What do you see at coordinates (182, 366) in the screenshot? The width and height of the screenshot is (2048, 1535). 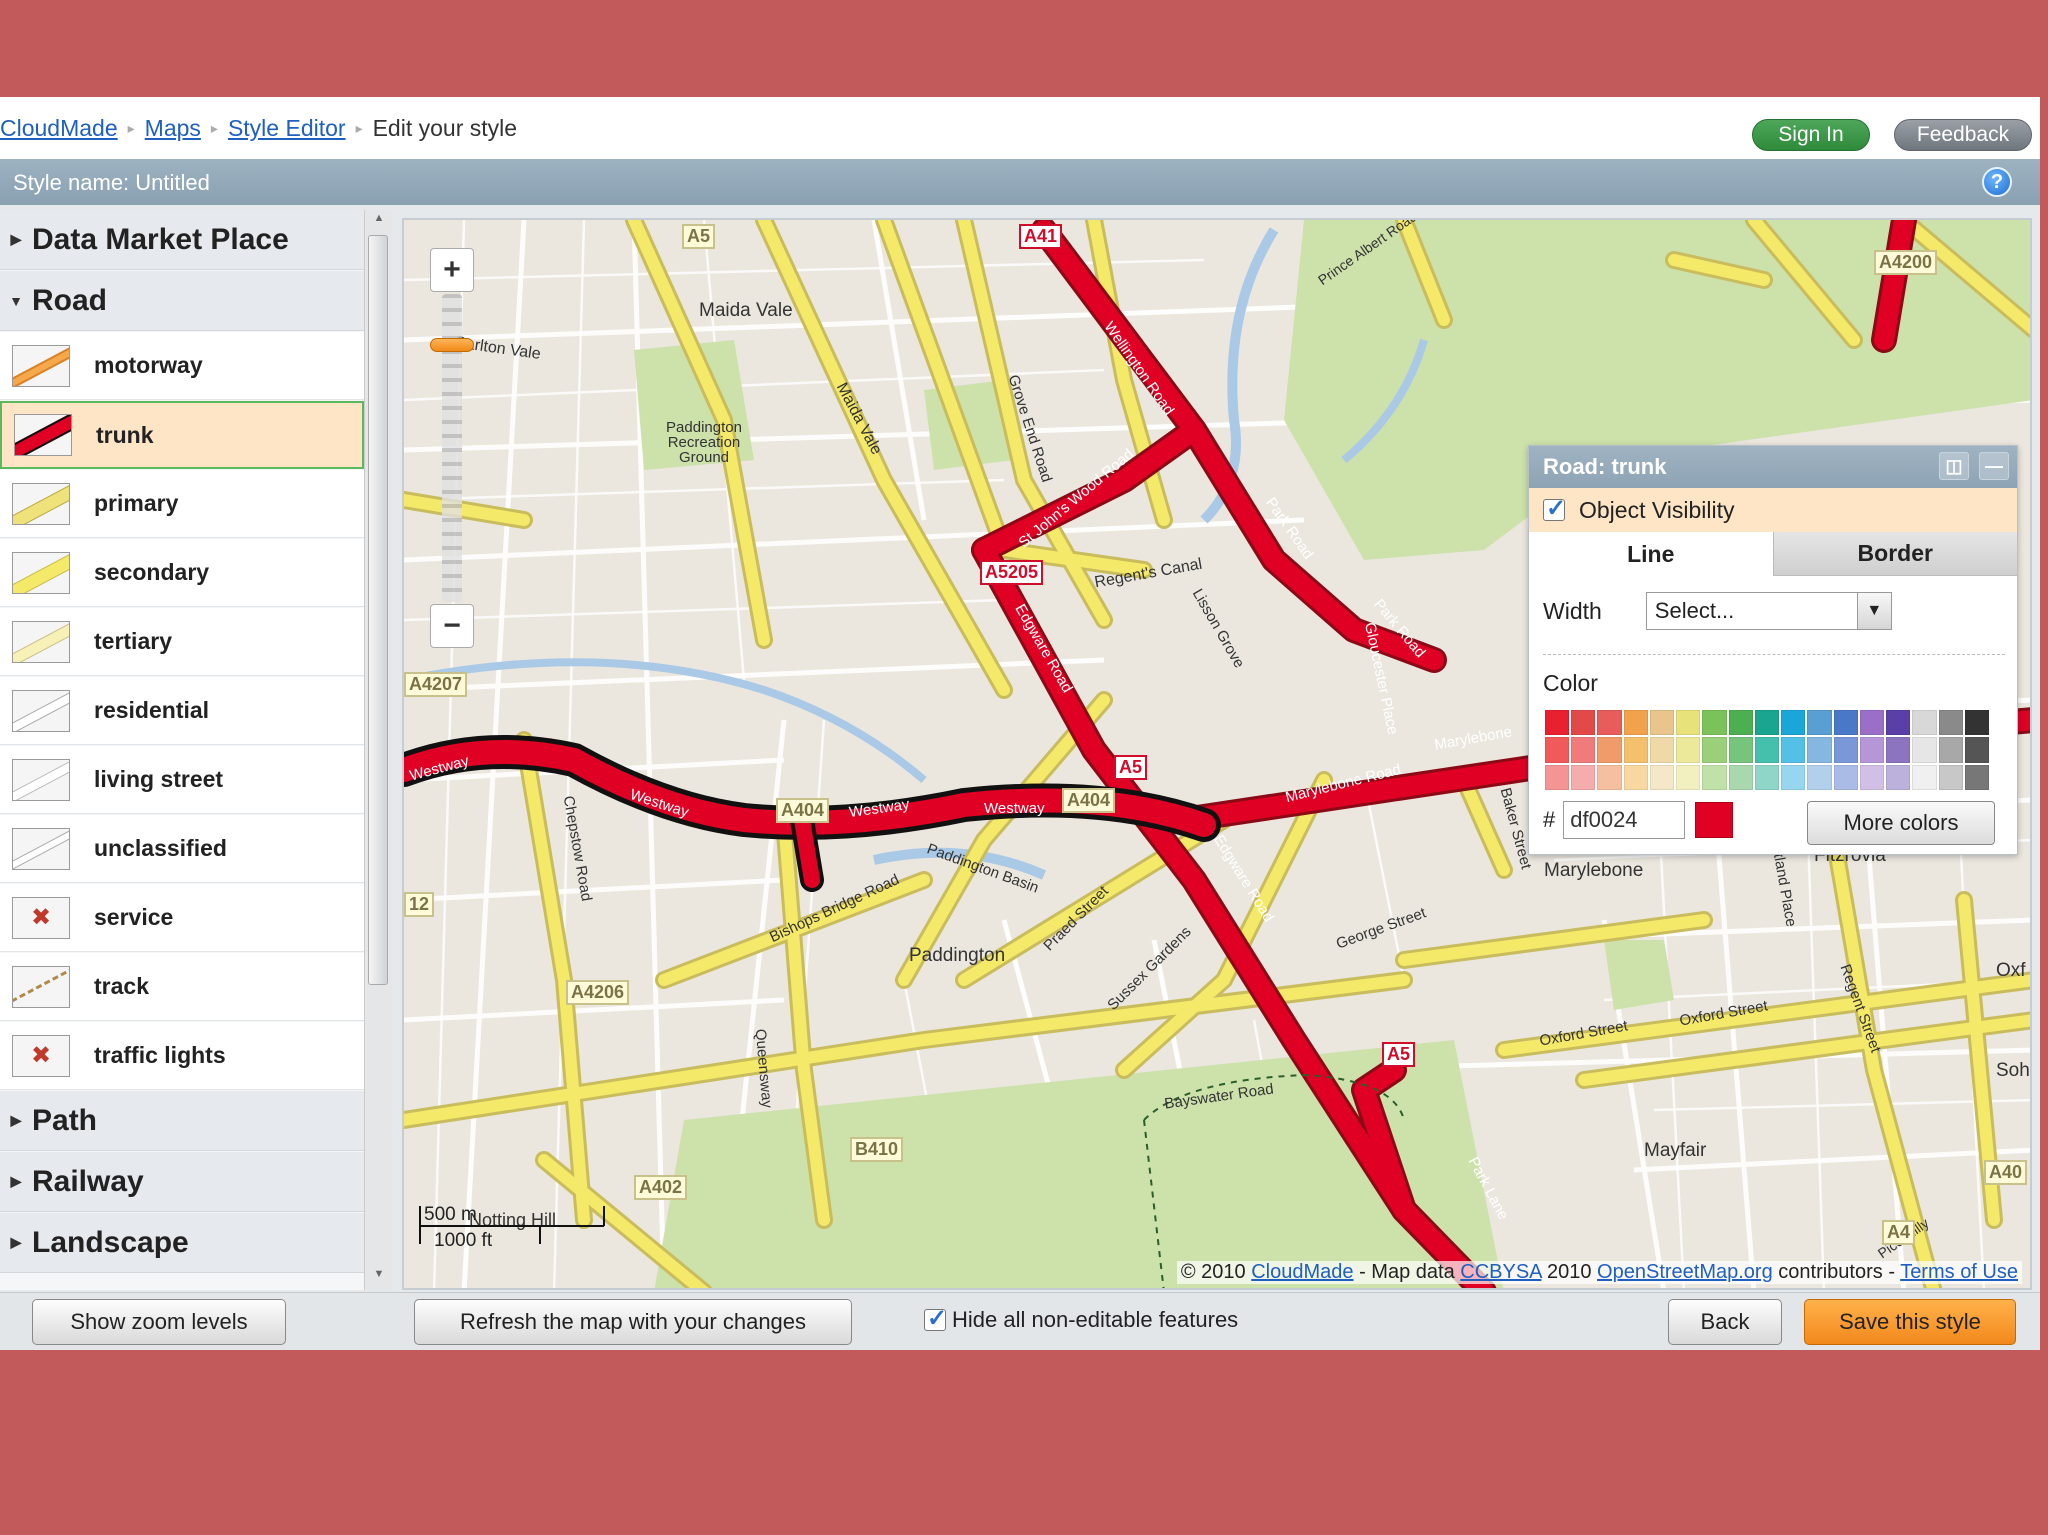 I see `road-item-motorway: motorway` at bounding box center [182, 366].